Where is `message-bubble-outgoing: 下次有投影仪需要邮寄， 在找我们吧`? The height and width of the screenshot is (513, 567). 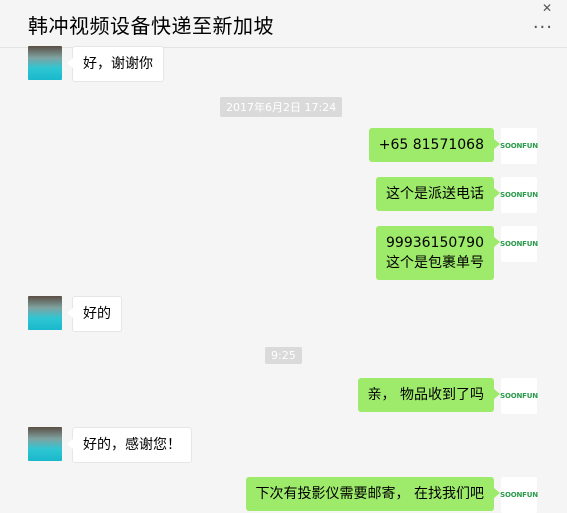 message-bubble-outgoing: 下次有投影仪需要邮寄， 在找我们吧 is located at coordinates (373, 494).